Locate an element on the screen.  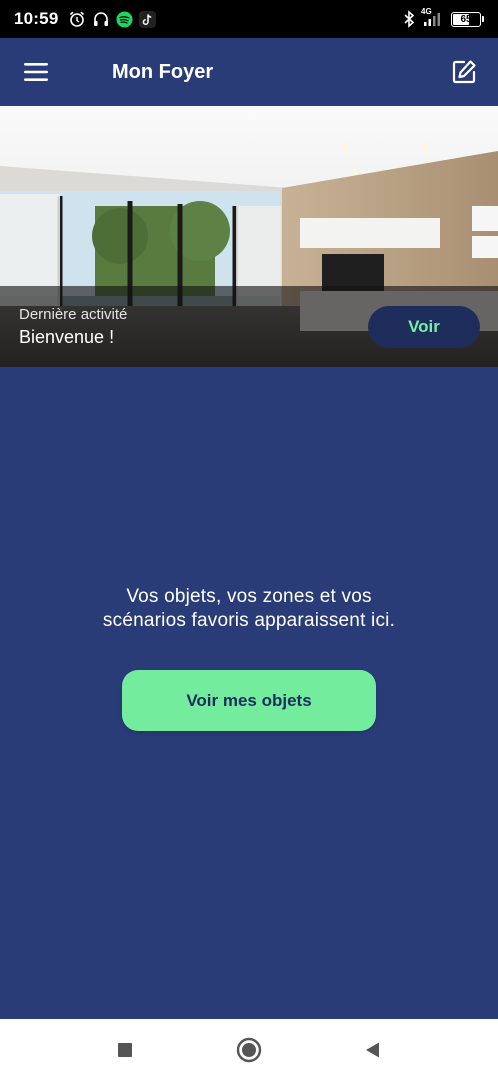
recents-square-icon is located at coordinates (125, 1050).